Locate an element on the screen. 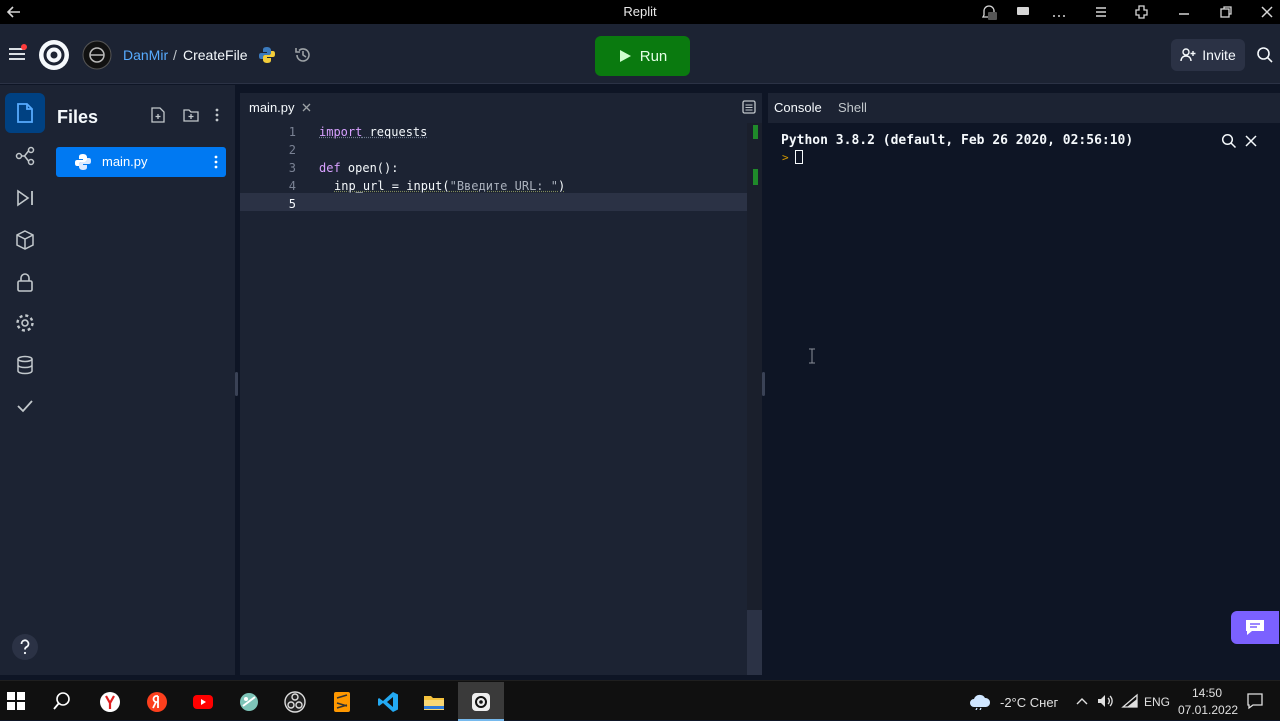  tab-shell: Shell is located at coordinates (852, 107).